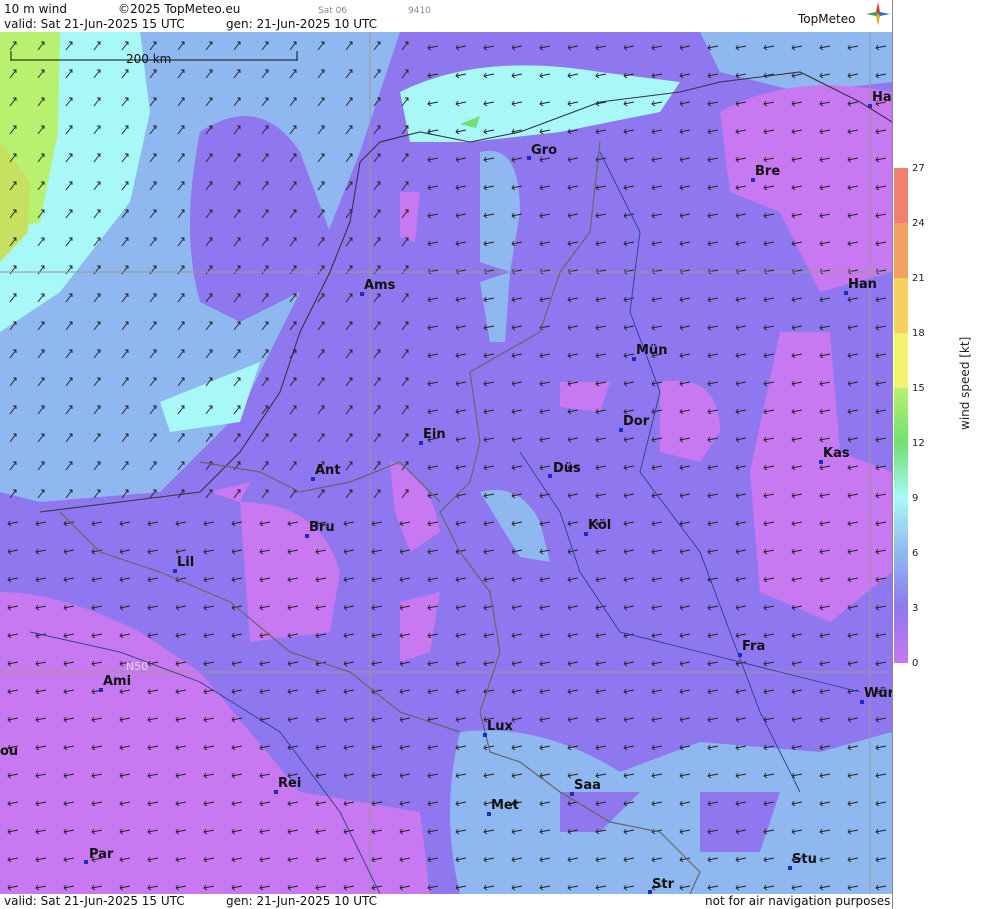  What do you see at coordinates (892, 454) in the screenshot?
I see `sidebar-divider` at bounding box center [892, 454].